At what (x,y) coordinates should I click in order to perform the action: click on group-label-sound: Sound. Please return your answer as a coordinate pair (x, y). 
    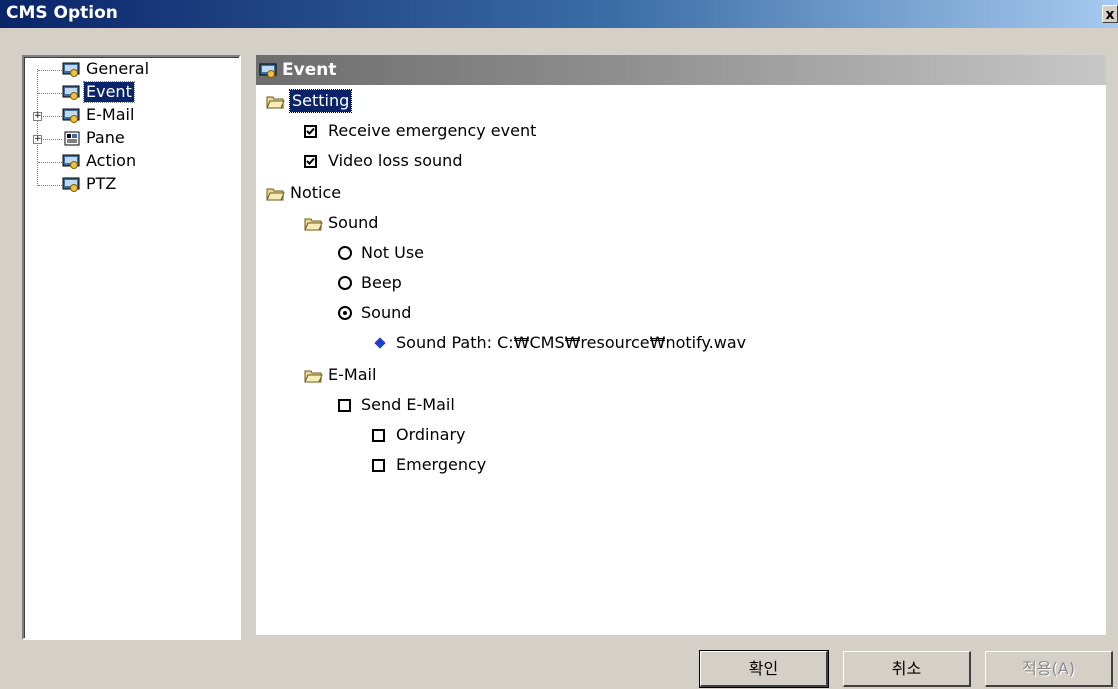
    Looking at the image, I should click on (353, 222).